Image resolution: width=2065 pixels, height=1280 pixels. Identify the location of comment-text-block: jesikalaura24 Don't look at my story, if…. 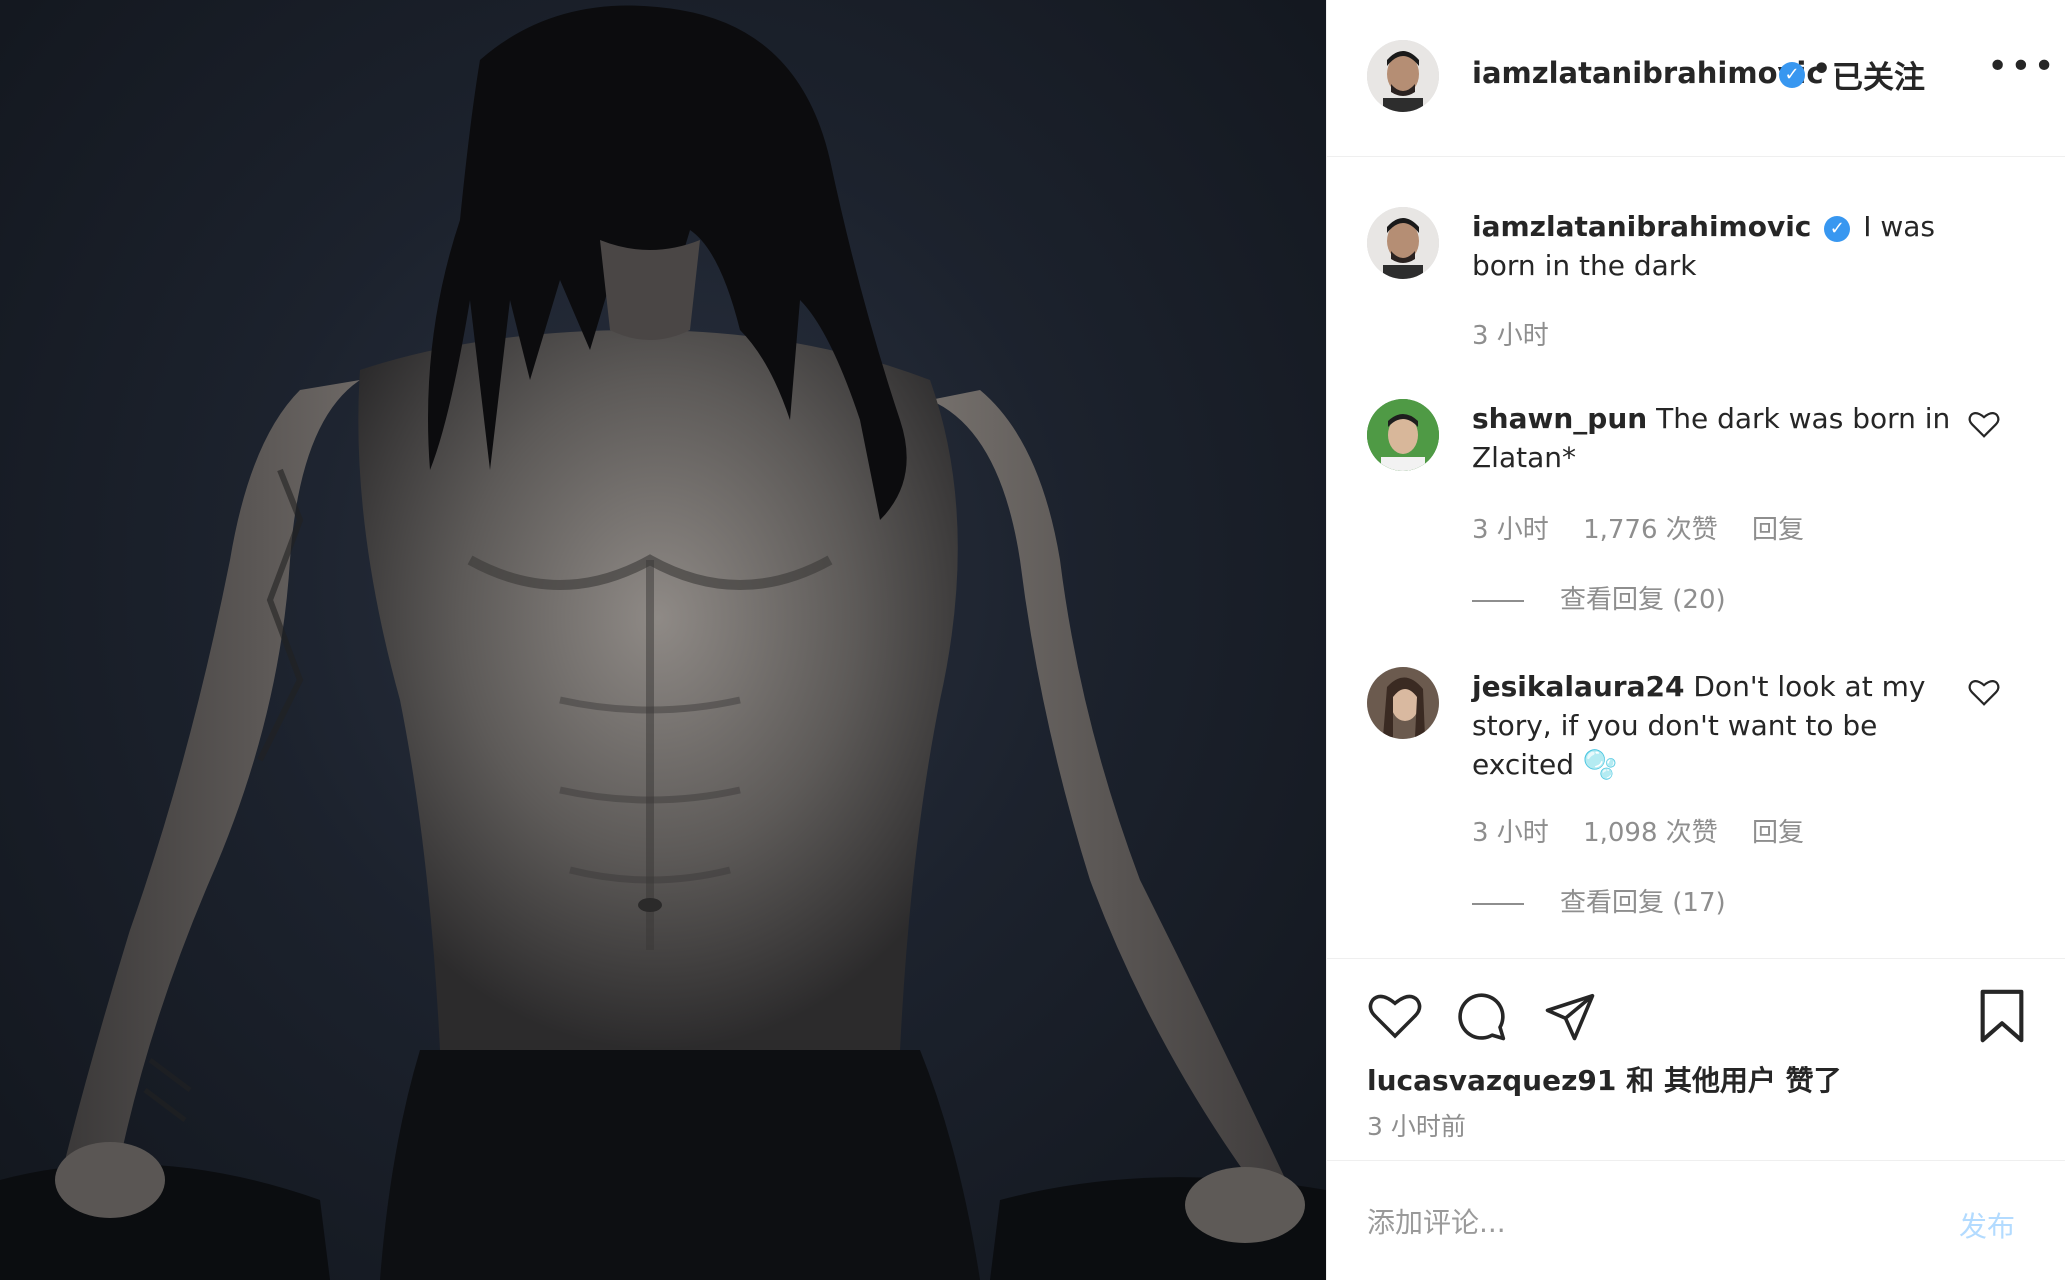
(1722, 725).